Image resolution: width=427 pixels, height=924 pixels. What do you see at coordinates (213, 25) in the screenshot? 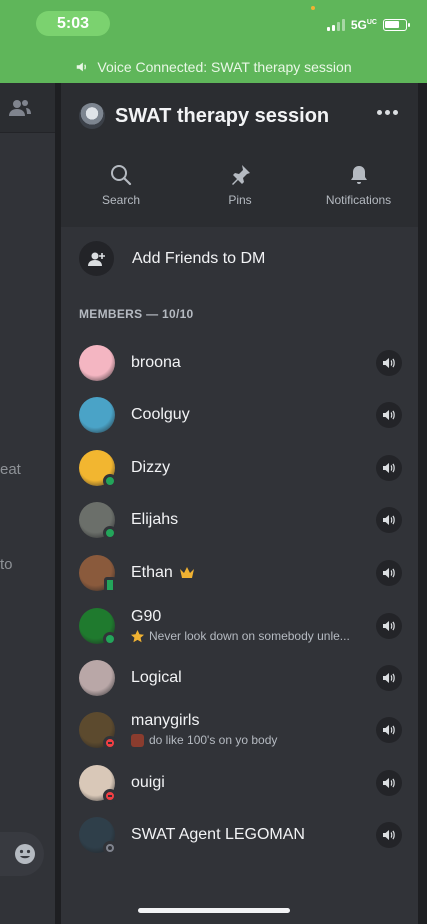
I see `status-bar: 5:03 5GUC` at bounding box center [213, 25].